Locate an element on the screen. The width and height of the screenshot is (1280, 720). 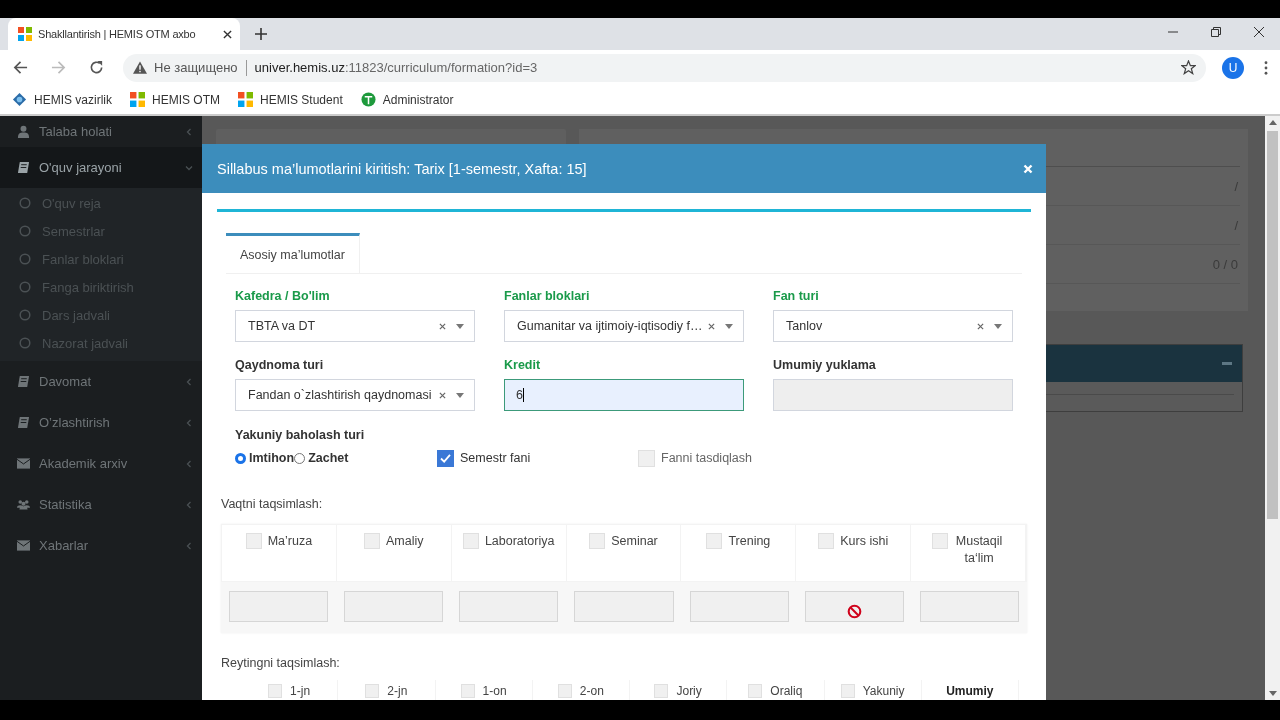
column-header: Joriy is located at coordinates (689, 690).